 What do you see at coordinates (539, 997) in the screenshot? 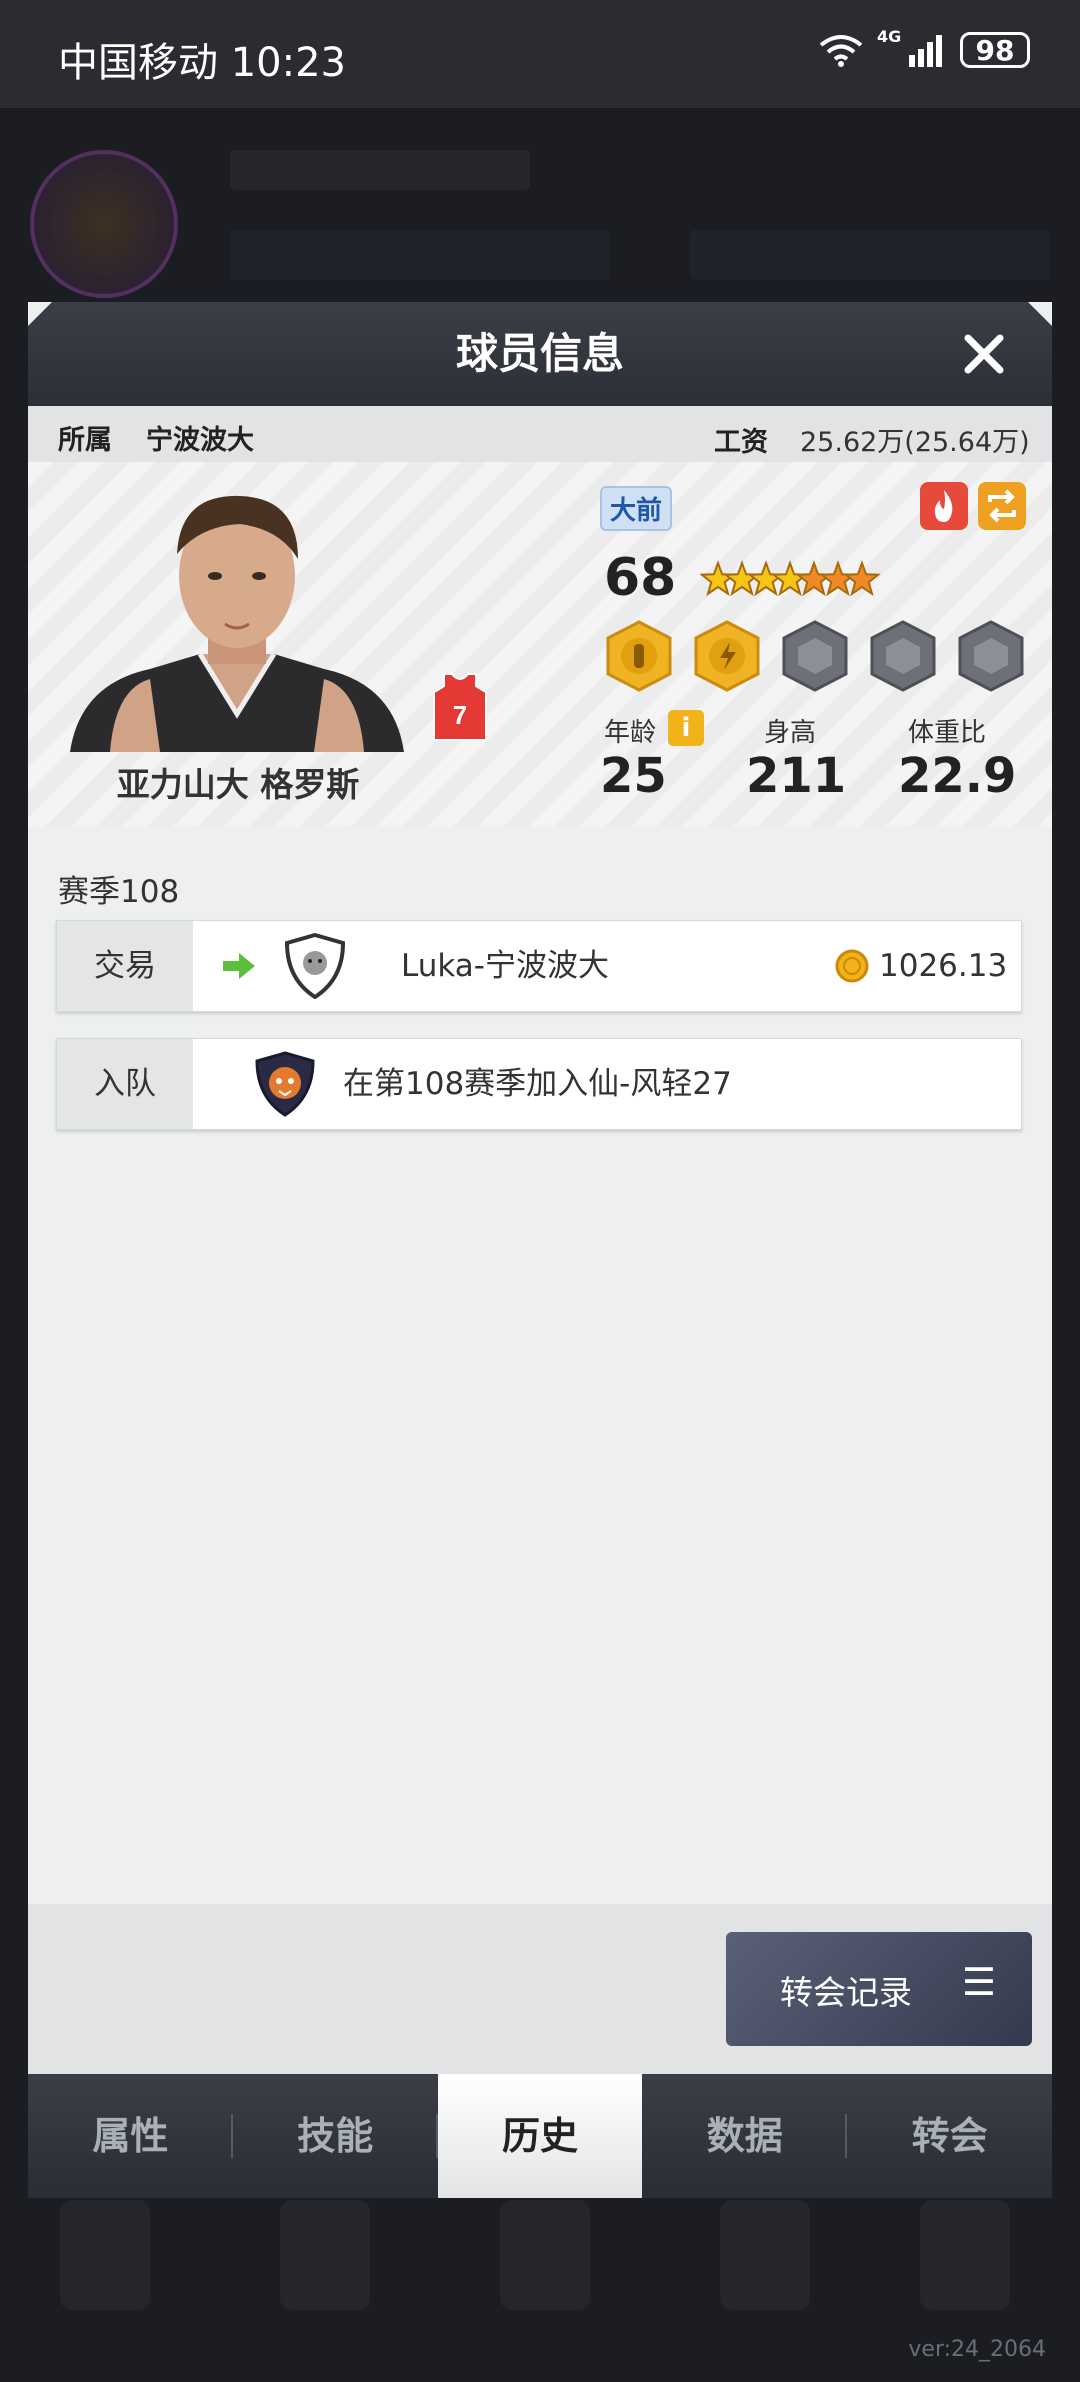
I see `history-row: 交易 Luka-宁波波大 1026.13万` at bounding box center [539, 997].